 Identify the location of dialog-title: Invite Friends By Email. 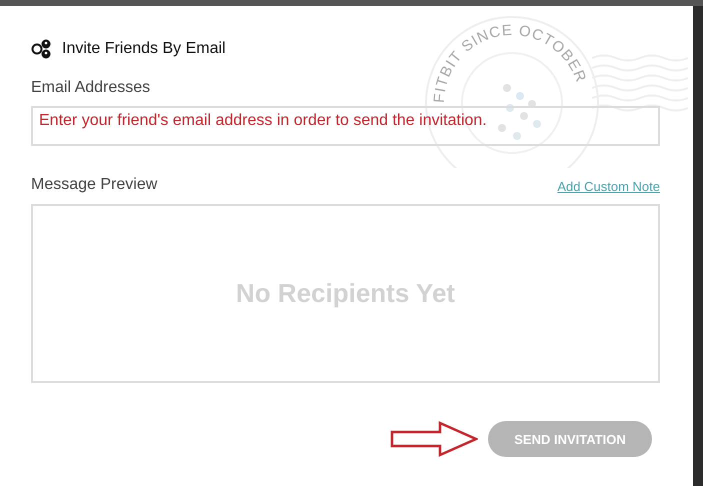
(144, 49).